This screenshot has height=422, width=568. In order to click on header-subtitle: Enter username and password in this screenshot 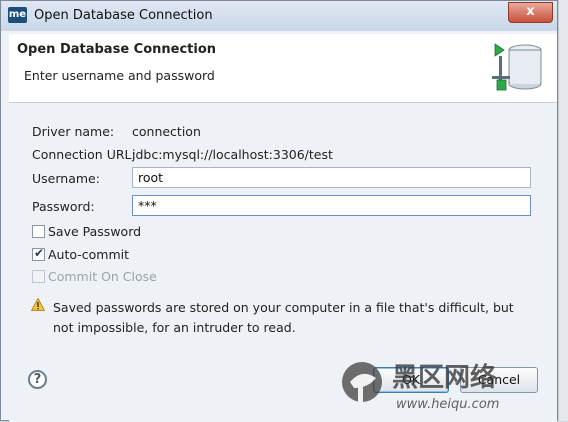, I will do `click(119, 75)`.